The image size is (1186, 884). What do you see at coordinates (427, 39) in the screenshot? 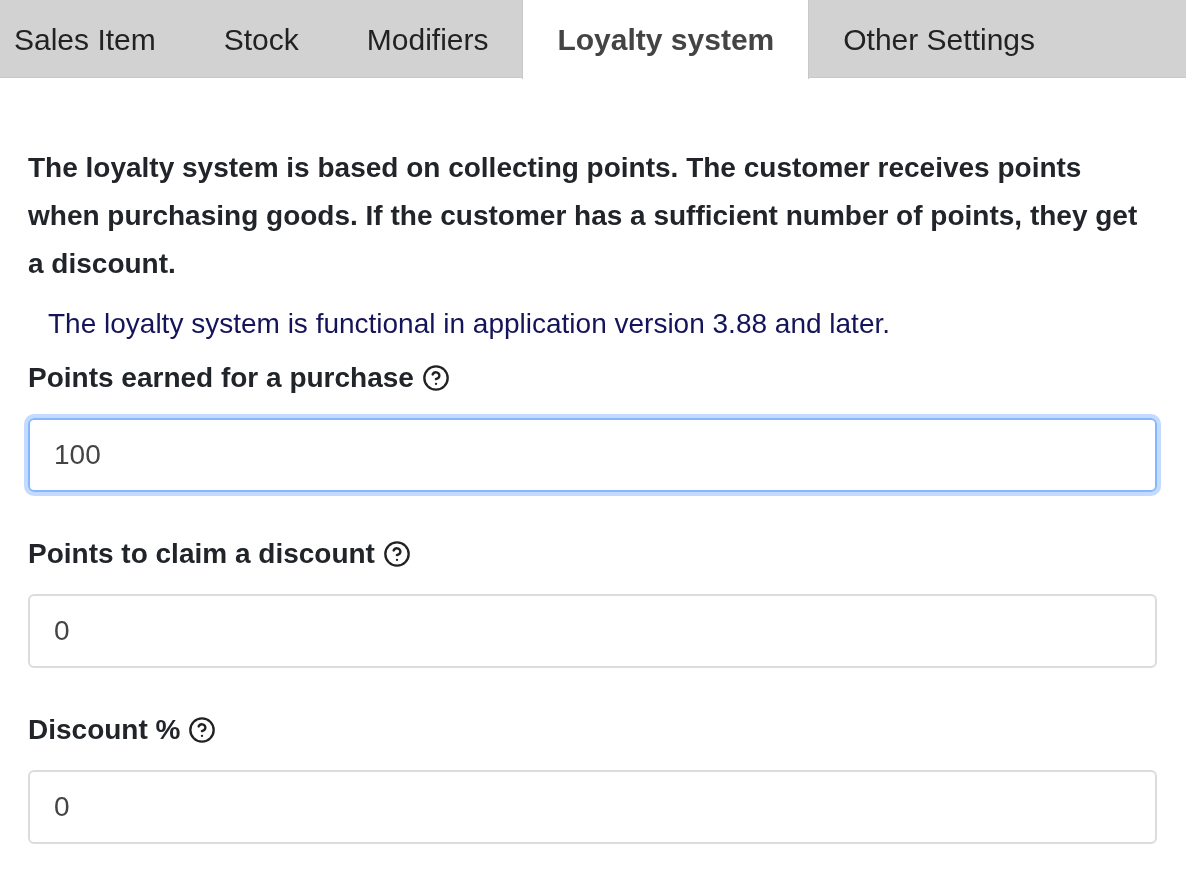
I see `tab: Modifiers` at bounding box center [427, 39].